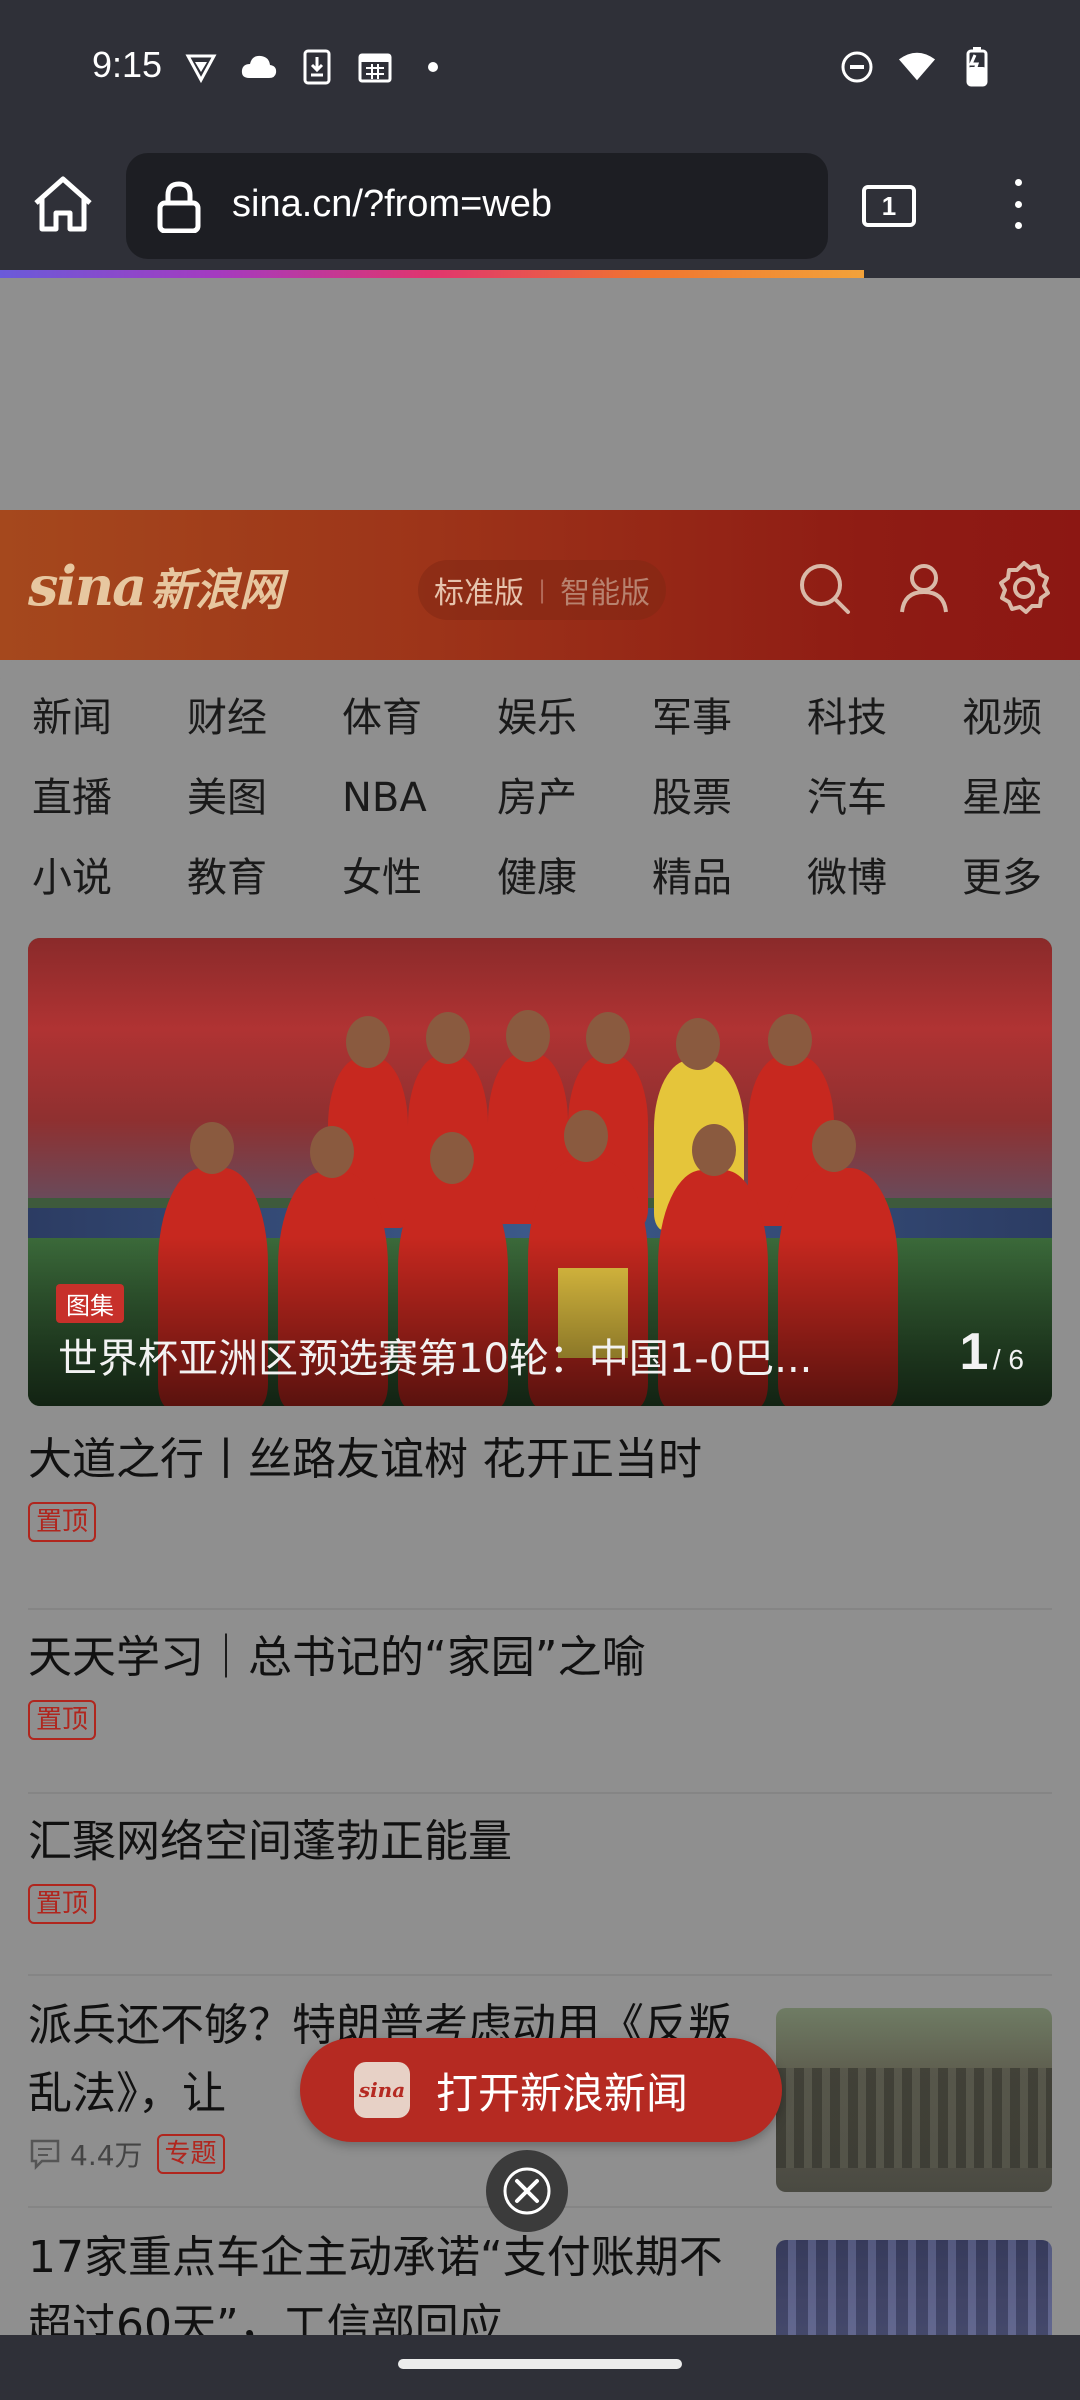 Image resolution: width=1080 pixels, height=2400 pixels. Describe the element at coordinates (479, 590) in the screenshot. I see `version-standard: 标准版` at that location.